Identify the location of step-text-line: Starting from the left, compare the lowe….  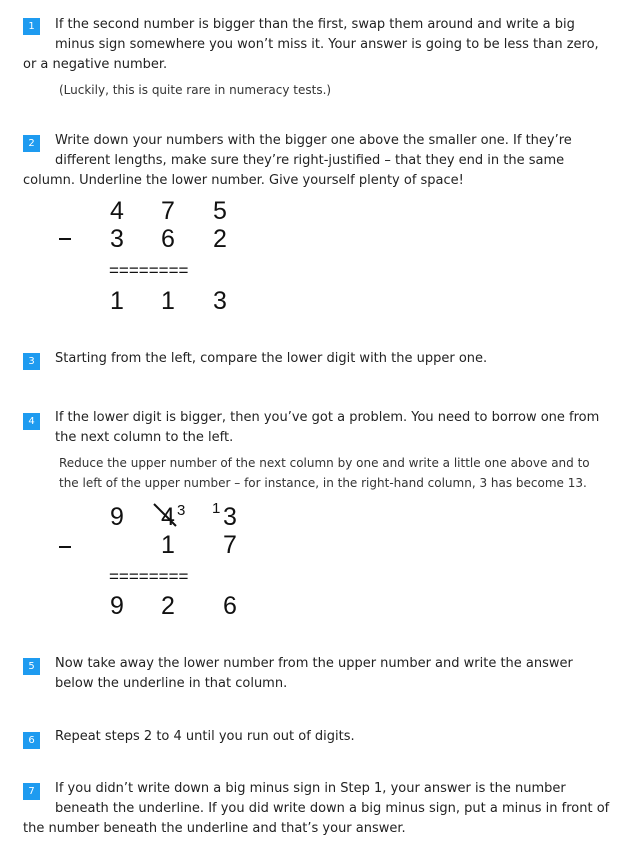
(271, 358).